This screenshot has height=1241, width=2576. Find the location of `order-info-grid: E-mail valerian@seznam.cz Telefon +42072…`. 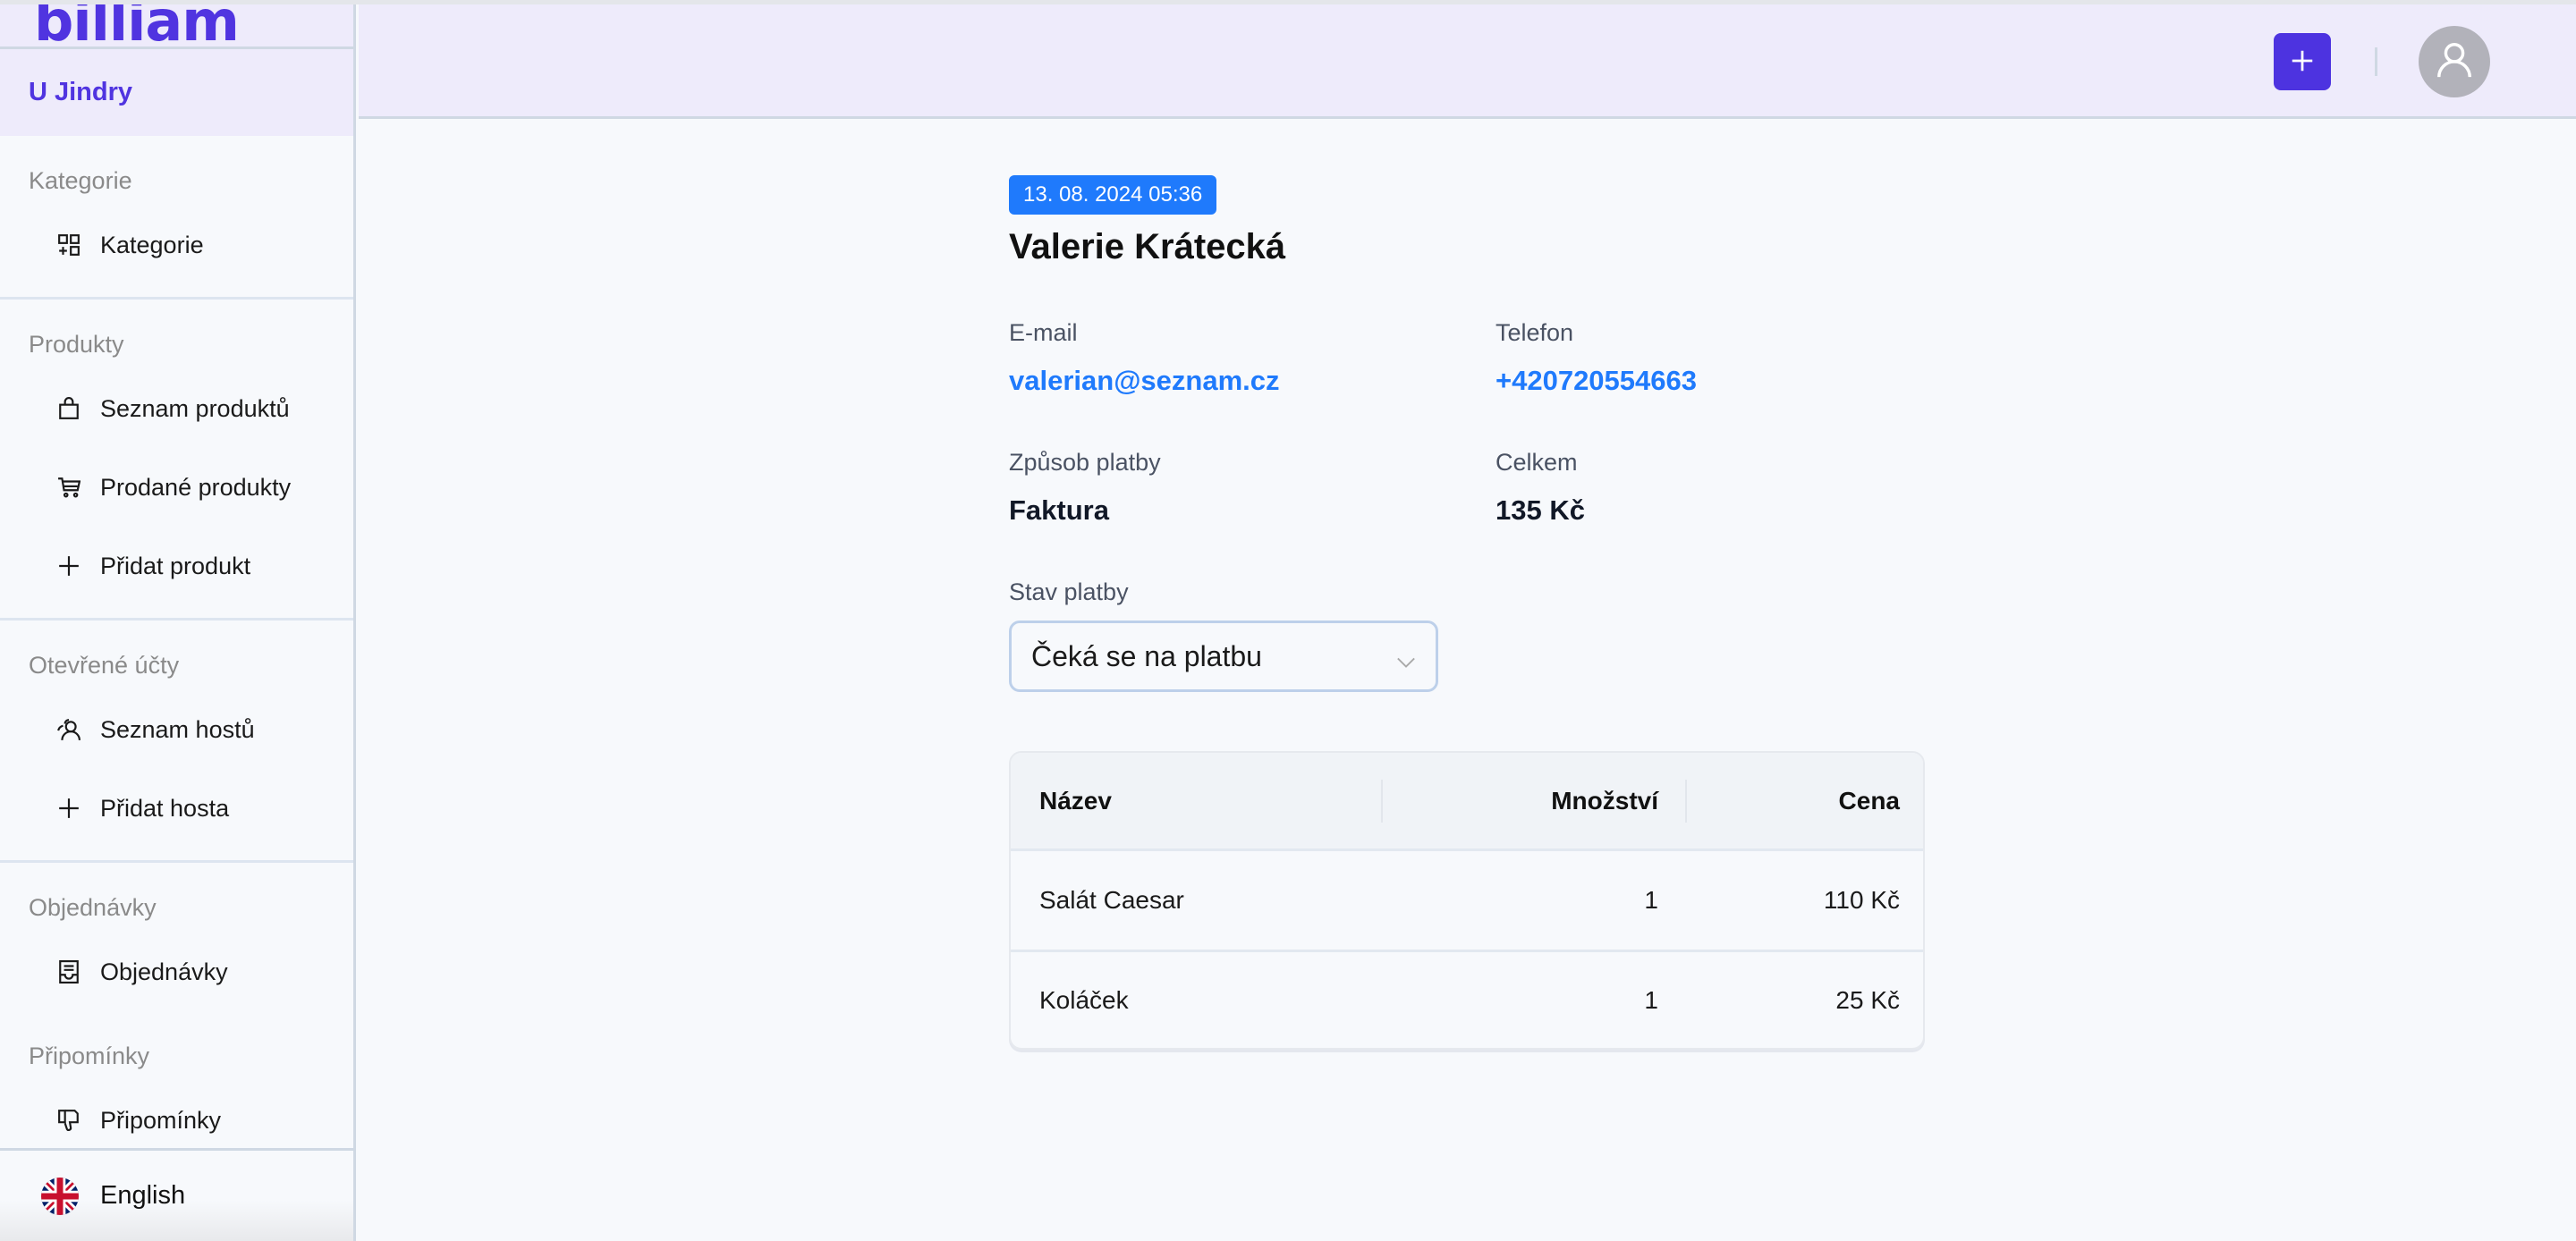

order-info-grid: E-mail valerian@seznam.cz Telefon +42072… is located at coordinates (1469, 423).